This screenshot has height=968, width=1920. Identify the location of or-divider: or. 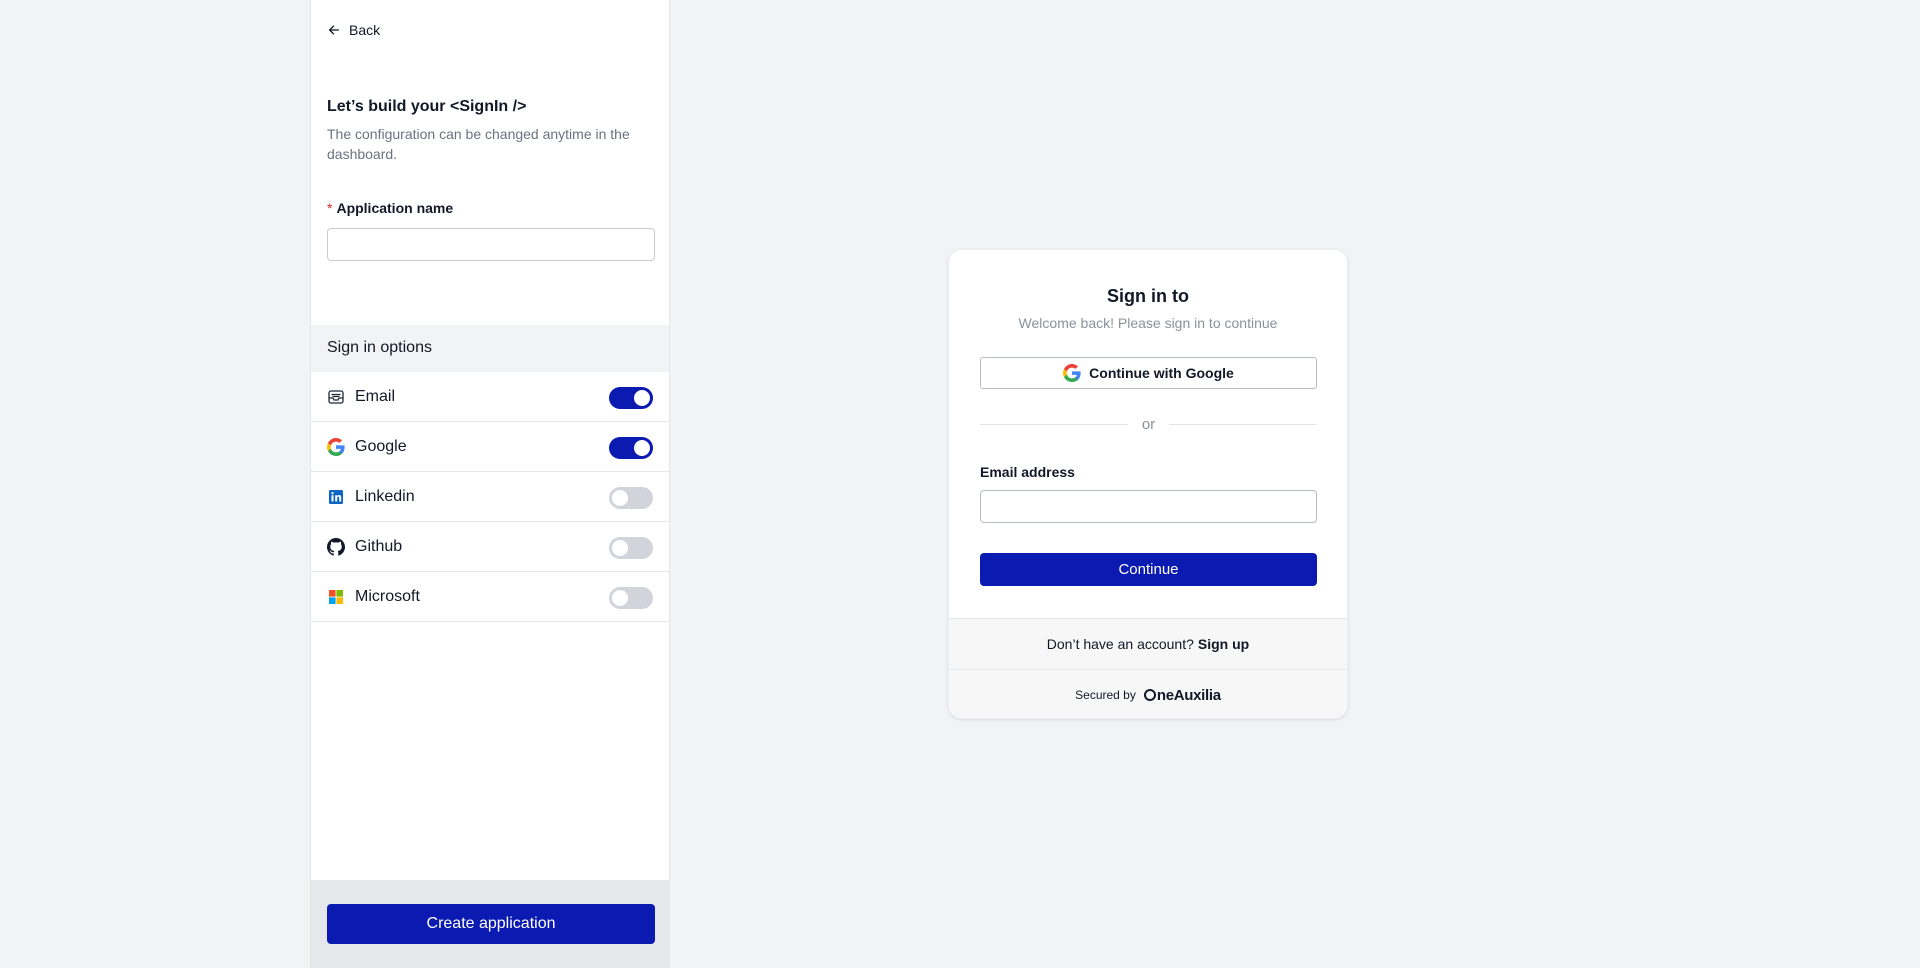
(1148, 424).